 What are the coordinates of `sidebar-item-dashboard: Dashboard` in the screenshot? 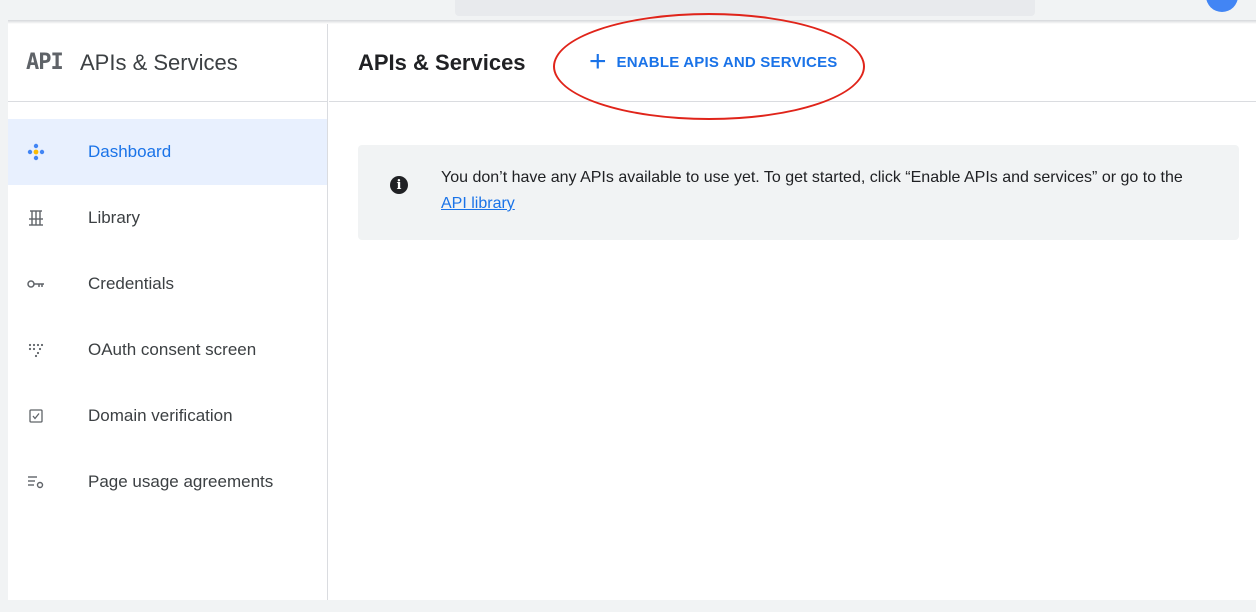 It's located at (167, 152).